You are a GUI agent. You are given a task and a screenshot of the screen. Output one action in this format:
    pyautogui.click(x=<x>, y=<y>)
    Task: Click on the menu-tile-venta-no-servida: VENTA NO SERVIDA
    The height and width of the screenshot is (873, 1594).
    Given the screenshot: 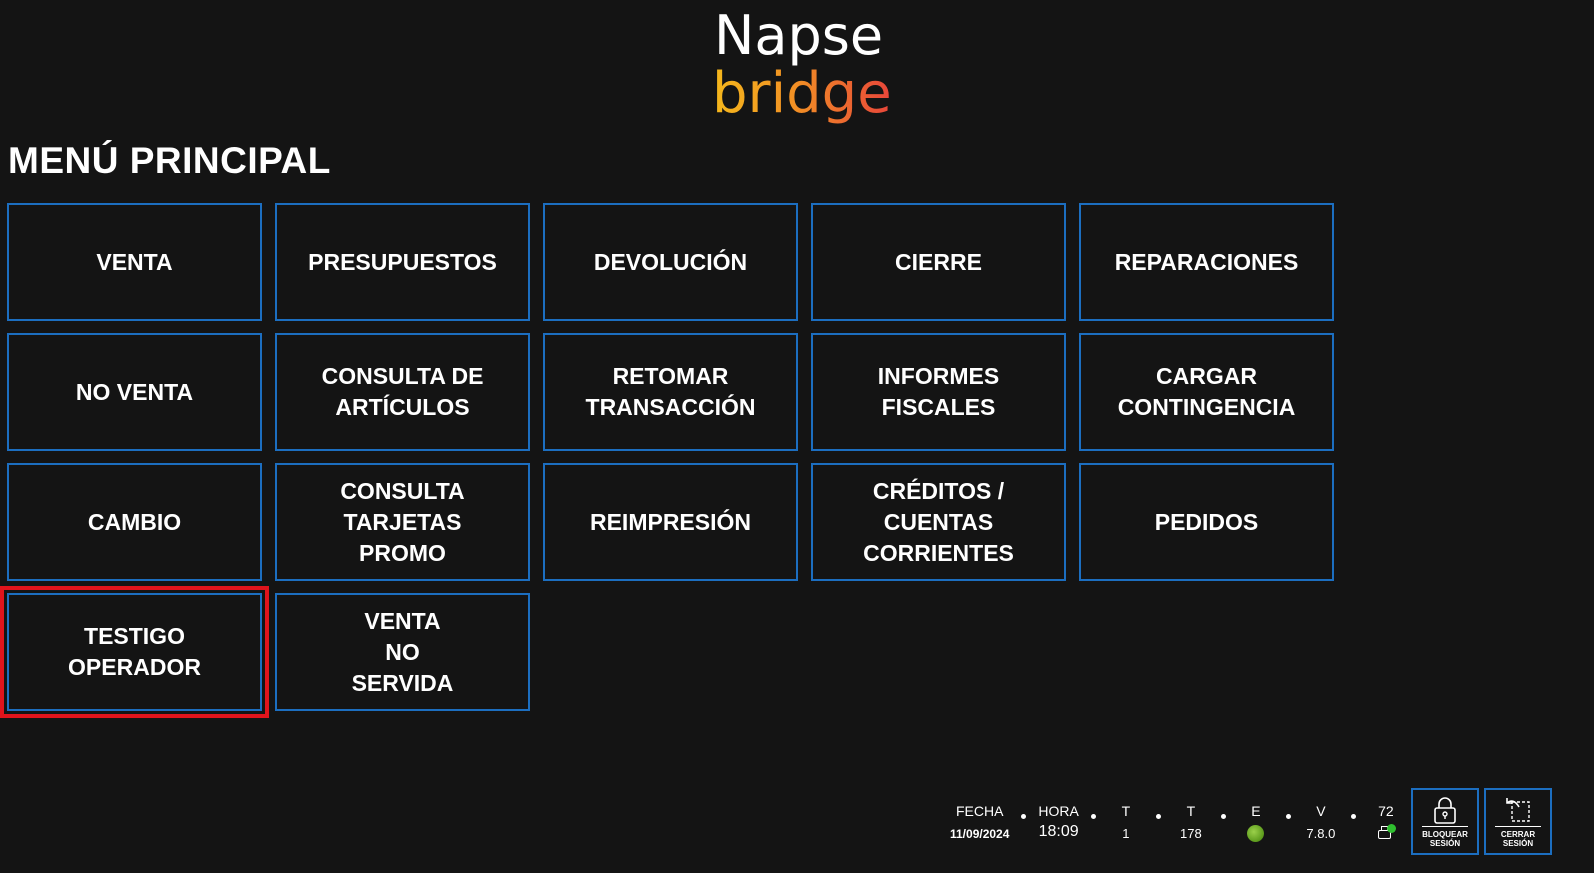 What is the action you would take?
    pyautogui.click(x=402, y=652)
    